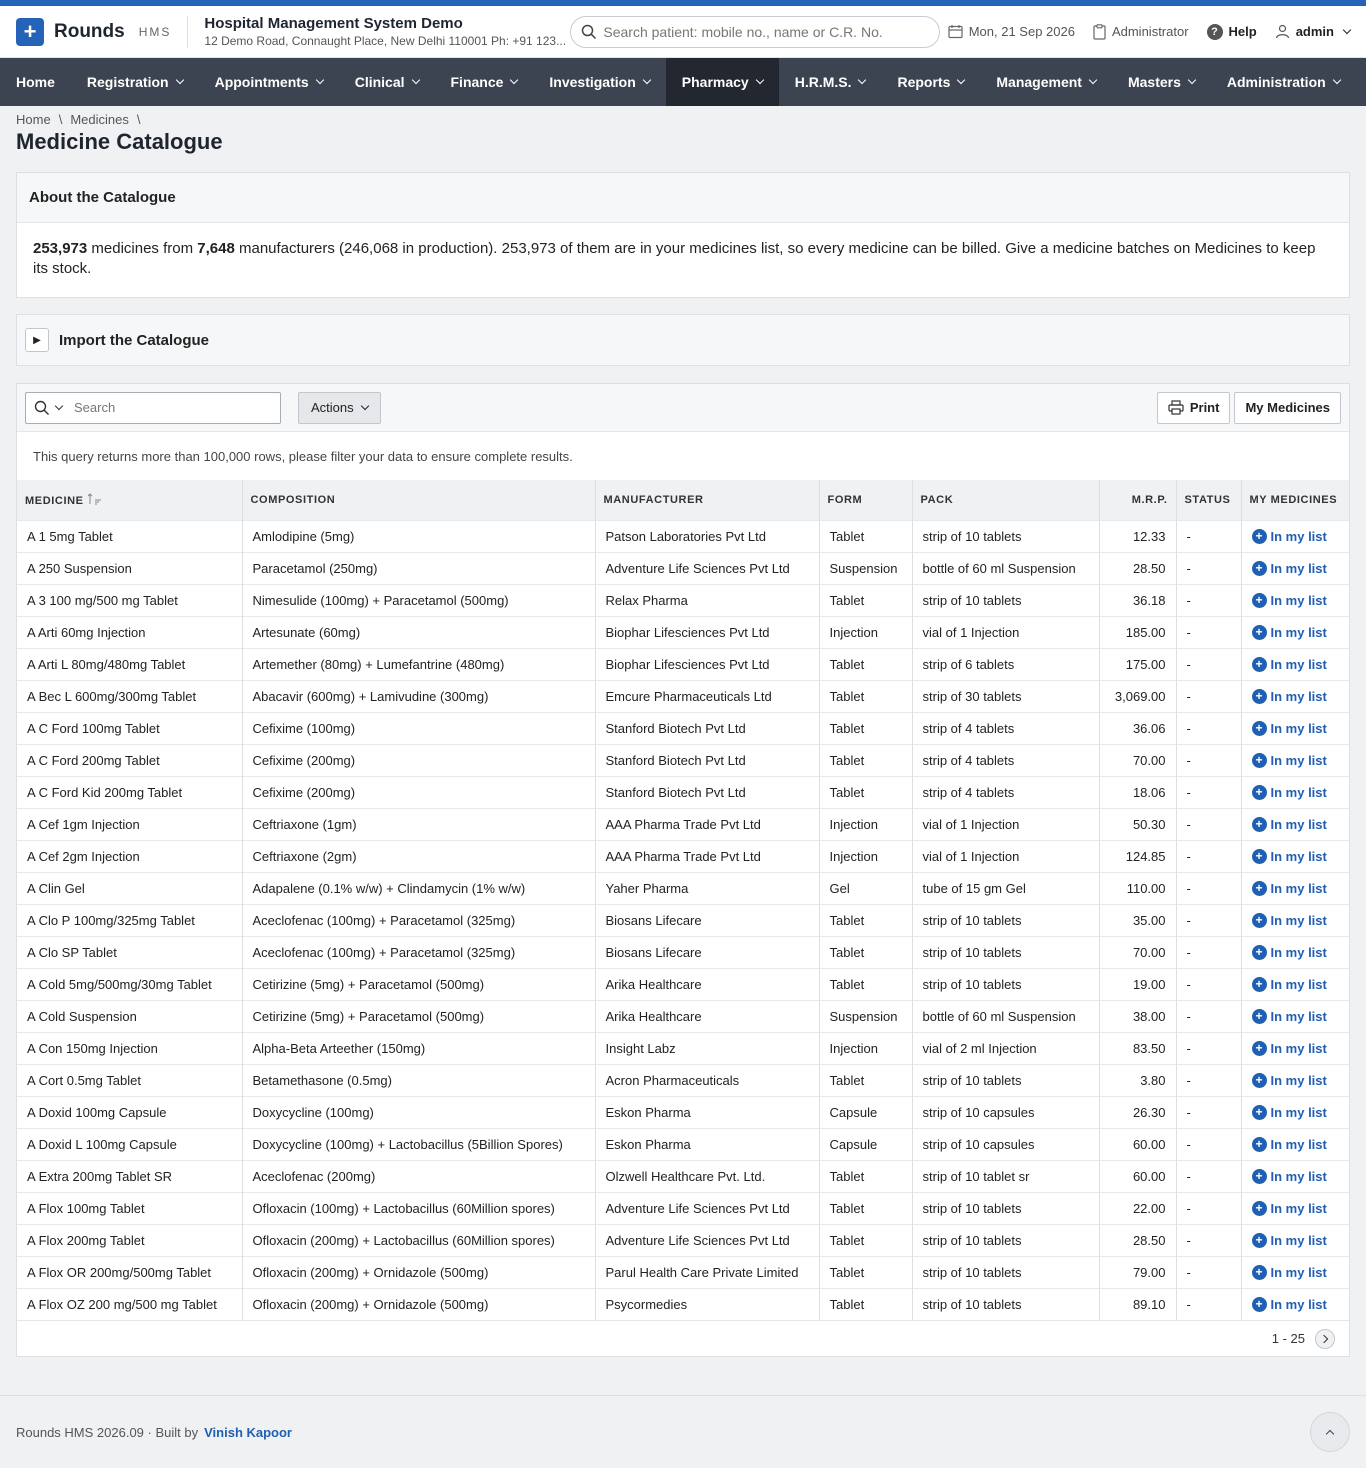 The height and width of the screenshot is (1468, 1366). I want to click on print-button: Print, so click(1193, 407).